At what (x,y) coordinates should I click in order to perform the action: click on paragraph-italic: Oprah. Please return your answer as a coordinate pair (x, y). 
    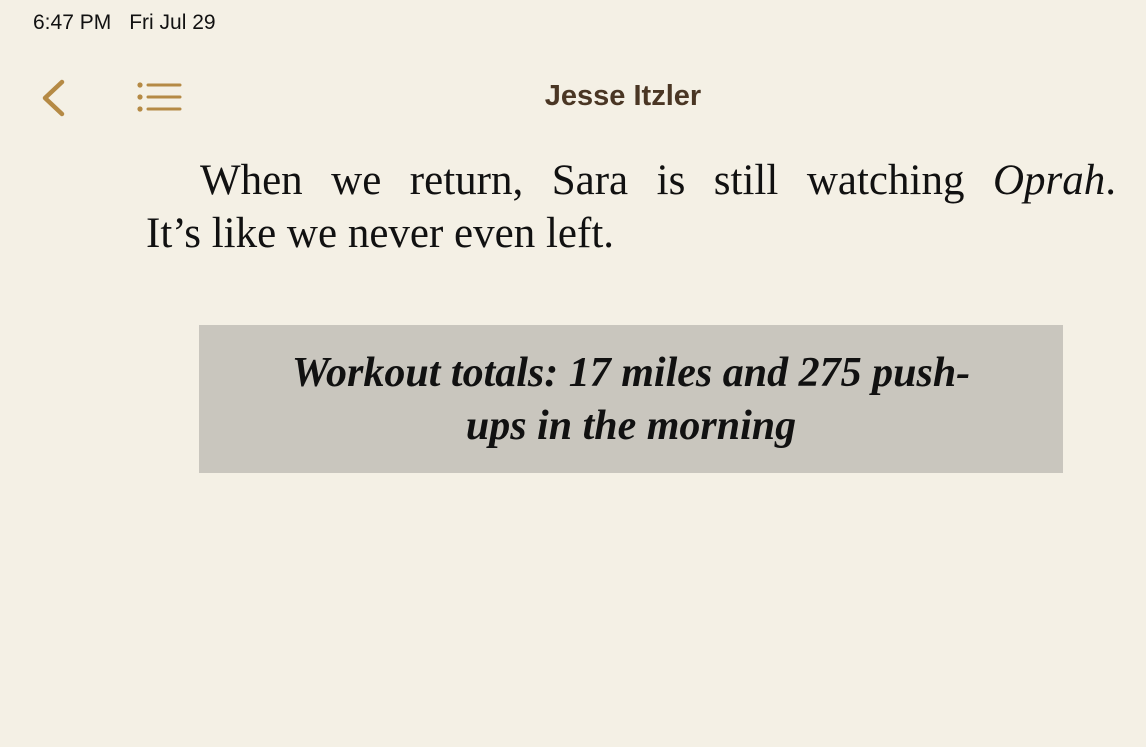
    Looking at the image, I should click on (1049, 180).